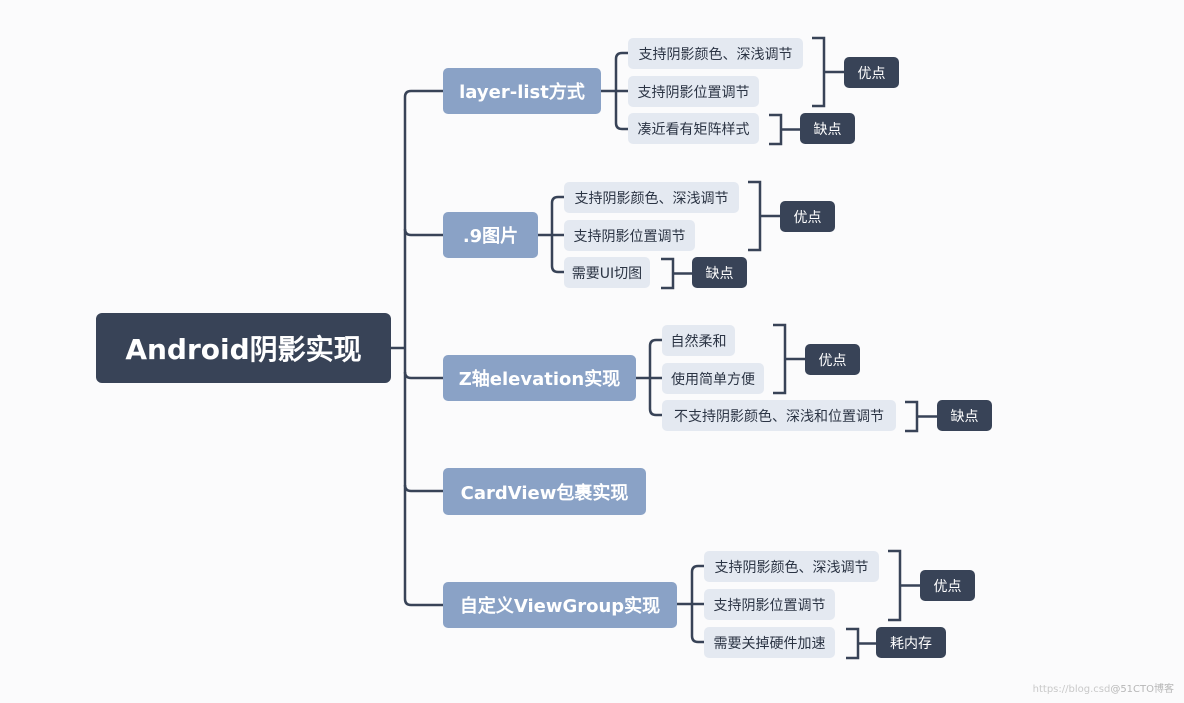  What do you see at coordinates (1142, 689) in the screenshot?
I see `watermark-site: @51CTO博客` at bounding box center [1142, 689].